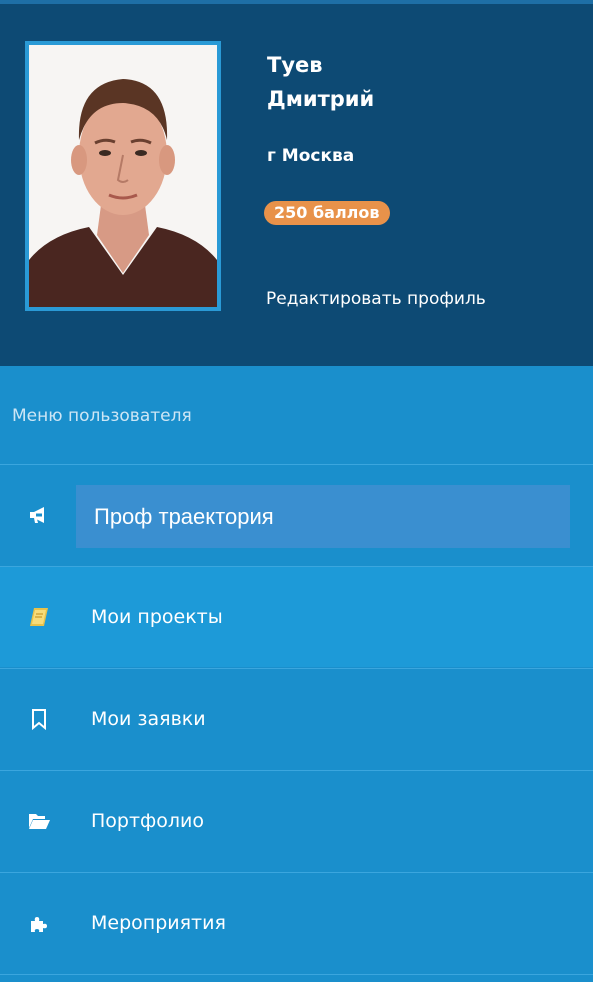 This screenshot has height=982, width=593. What do you see at coordinates (39, 617) in the screenshot?
I see `book-icon` at bounding box center [39, 617].